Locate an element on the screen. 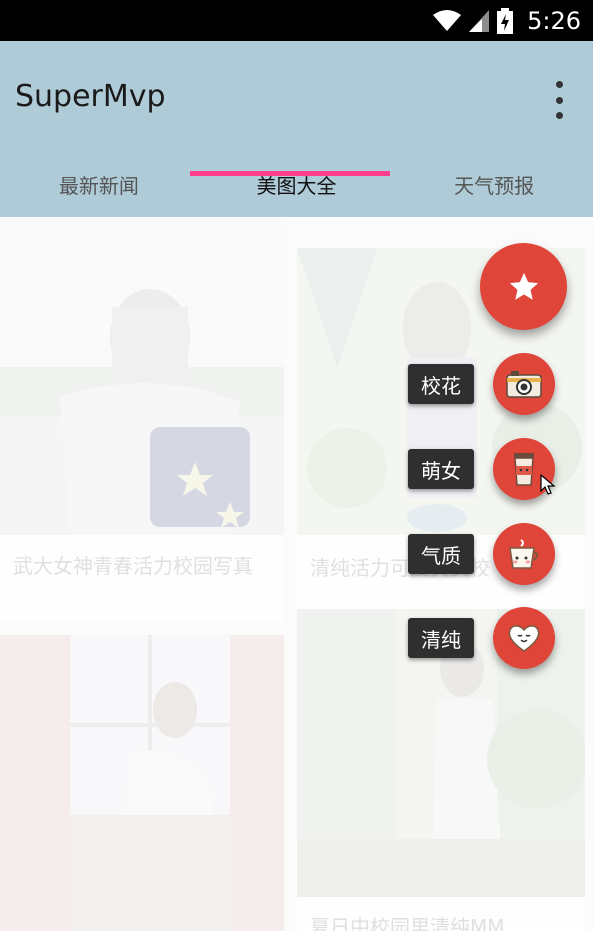  tab-indicator is located at coordinates (290, 173).